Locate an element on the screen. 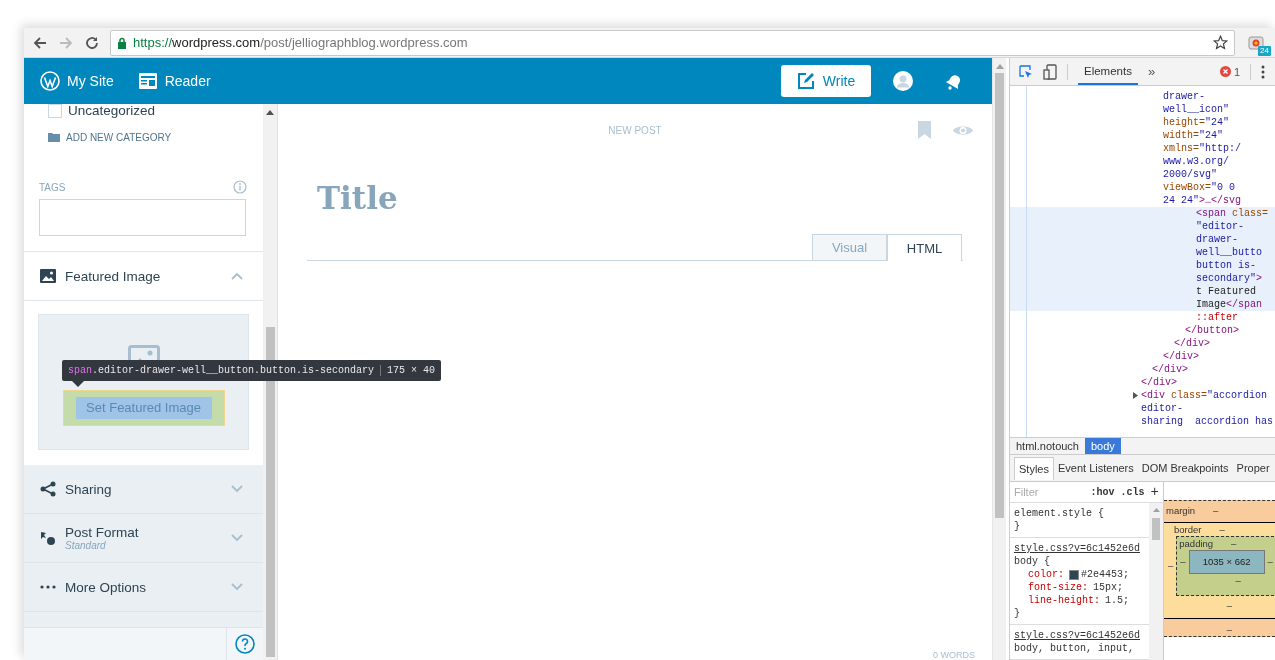 Image resolution: width=1275 pixels, height=660 pixels. section-subtitle: Standard is located at coordinates (86, 545).